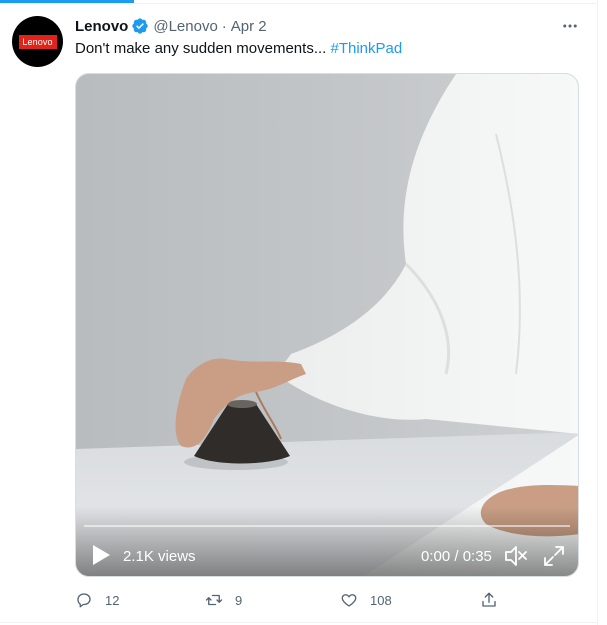 The height and width of the screenshot is (625, 607). I want to click on retweet-count: 9, so click(239, 600).